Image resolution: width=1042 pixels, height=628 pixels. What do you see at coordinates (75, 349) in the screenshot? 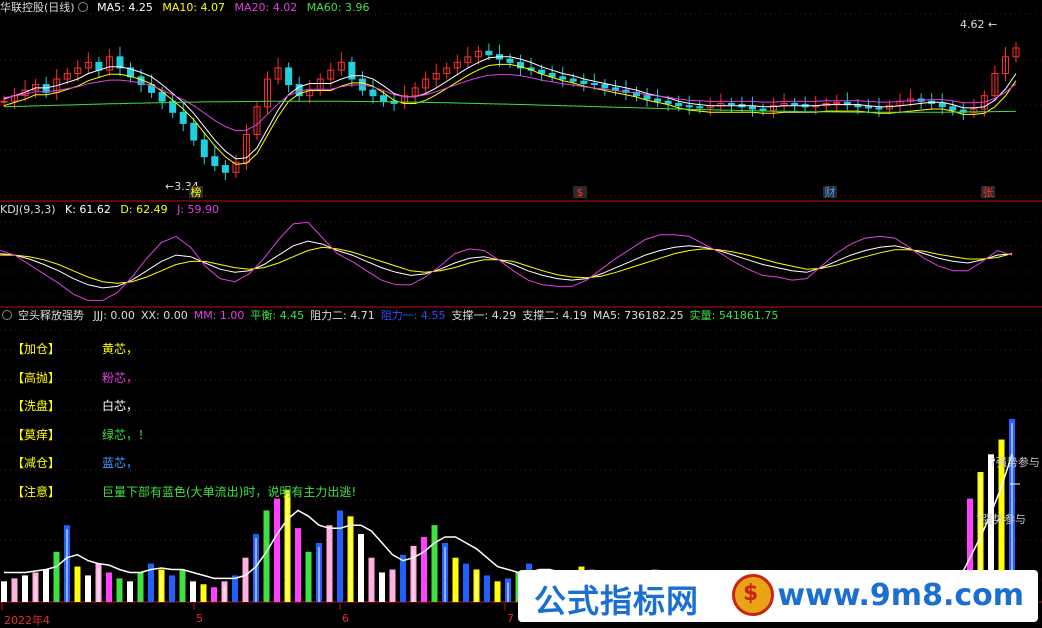
I see `note-row: 【加仓】 黄芯，` at bounding box center [75, 349].